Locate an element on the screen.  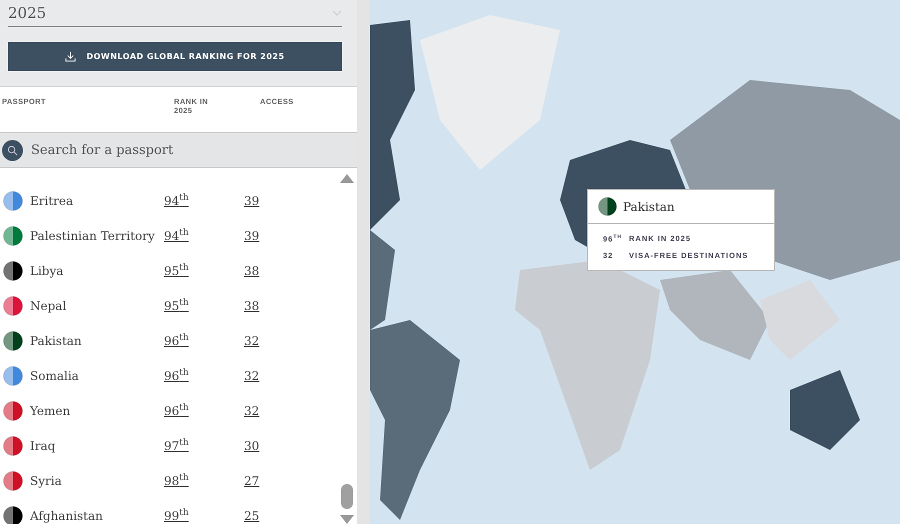
country-name: Somalia is located at coordinates (55, 375).